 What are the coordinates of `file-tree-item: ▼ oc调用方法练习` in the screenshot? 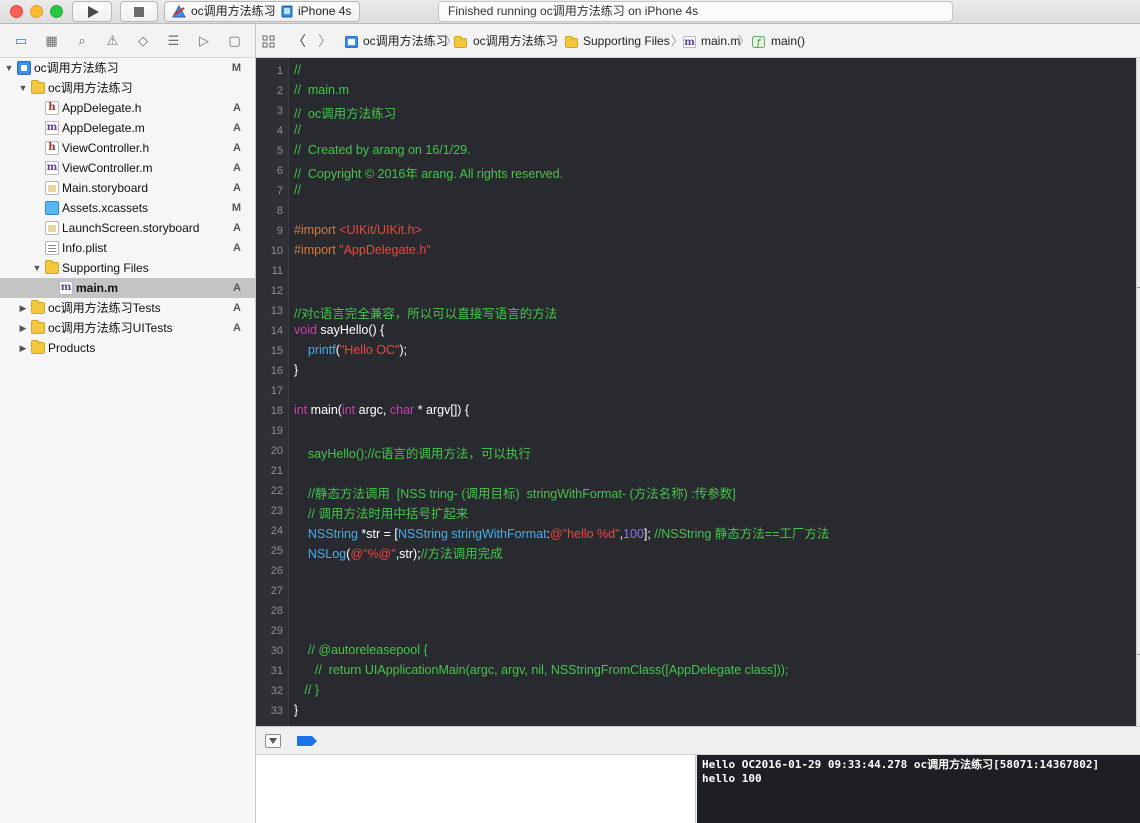 It's located at (127, 88).